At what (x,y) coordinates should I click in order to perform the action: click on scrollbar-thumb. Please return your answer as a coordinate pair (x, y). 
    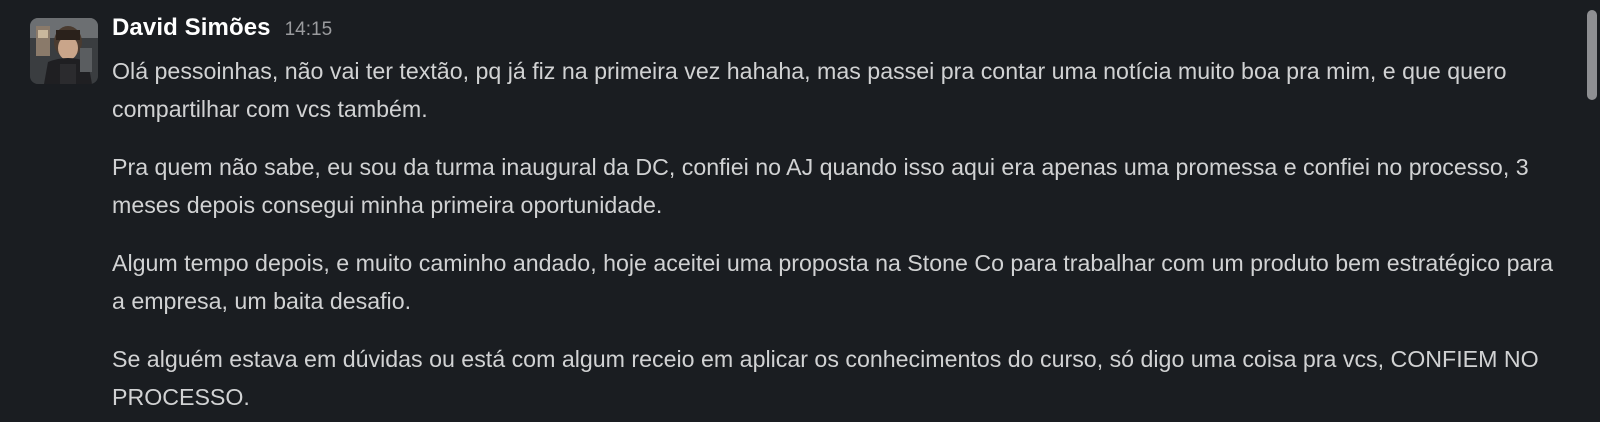
    Looking at the image, I should click on (1592, 55).